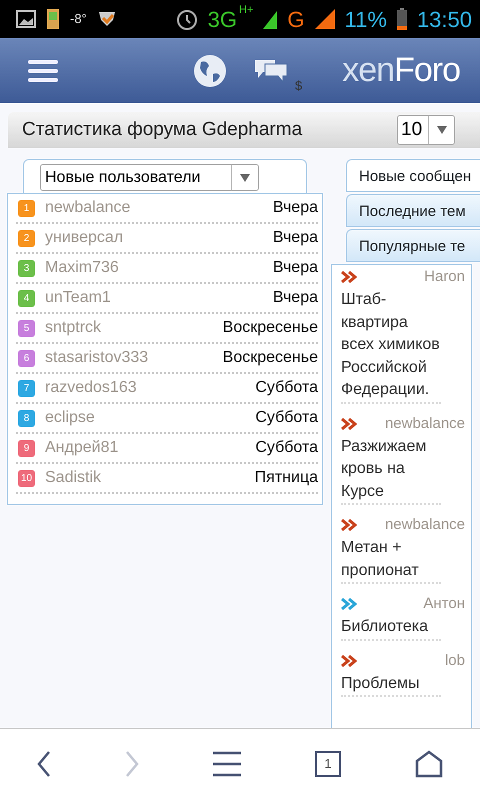 This screenshot has height=800, width=480. I want to click on globe-icon, so click(210, 71).